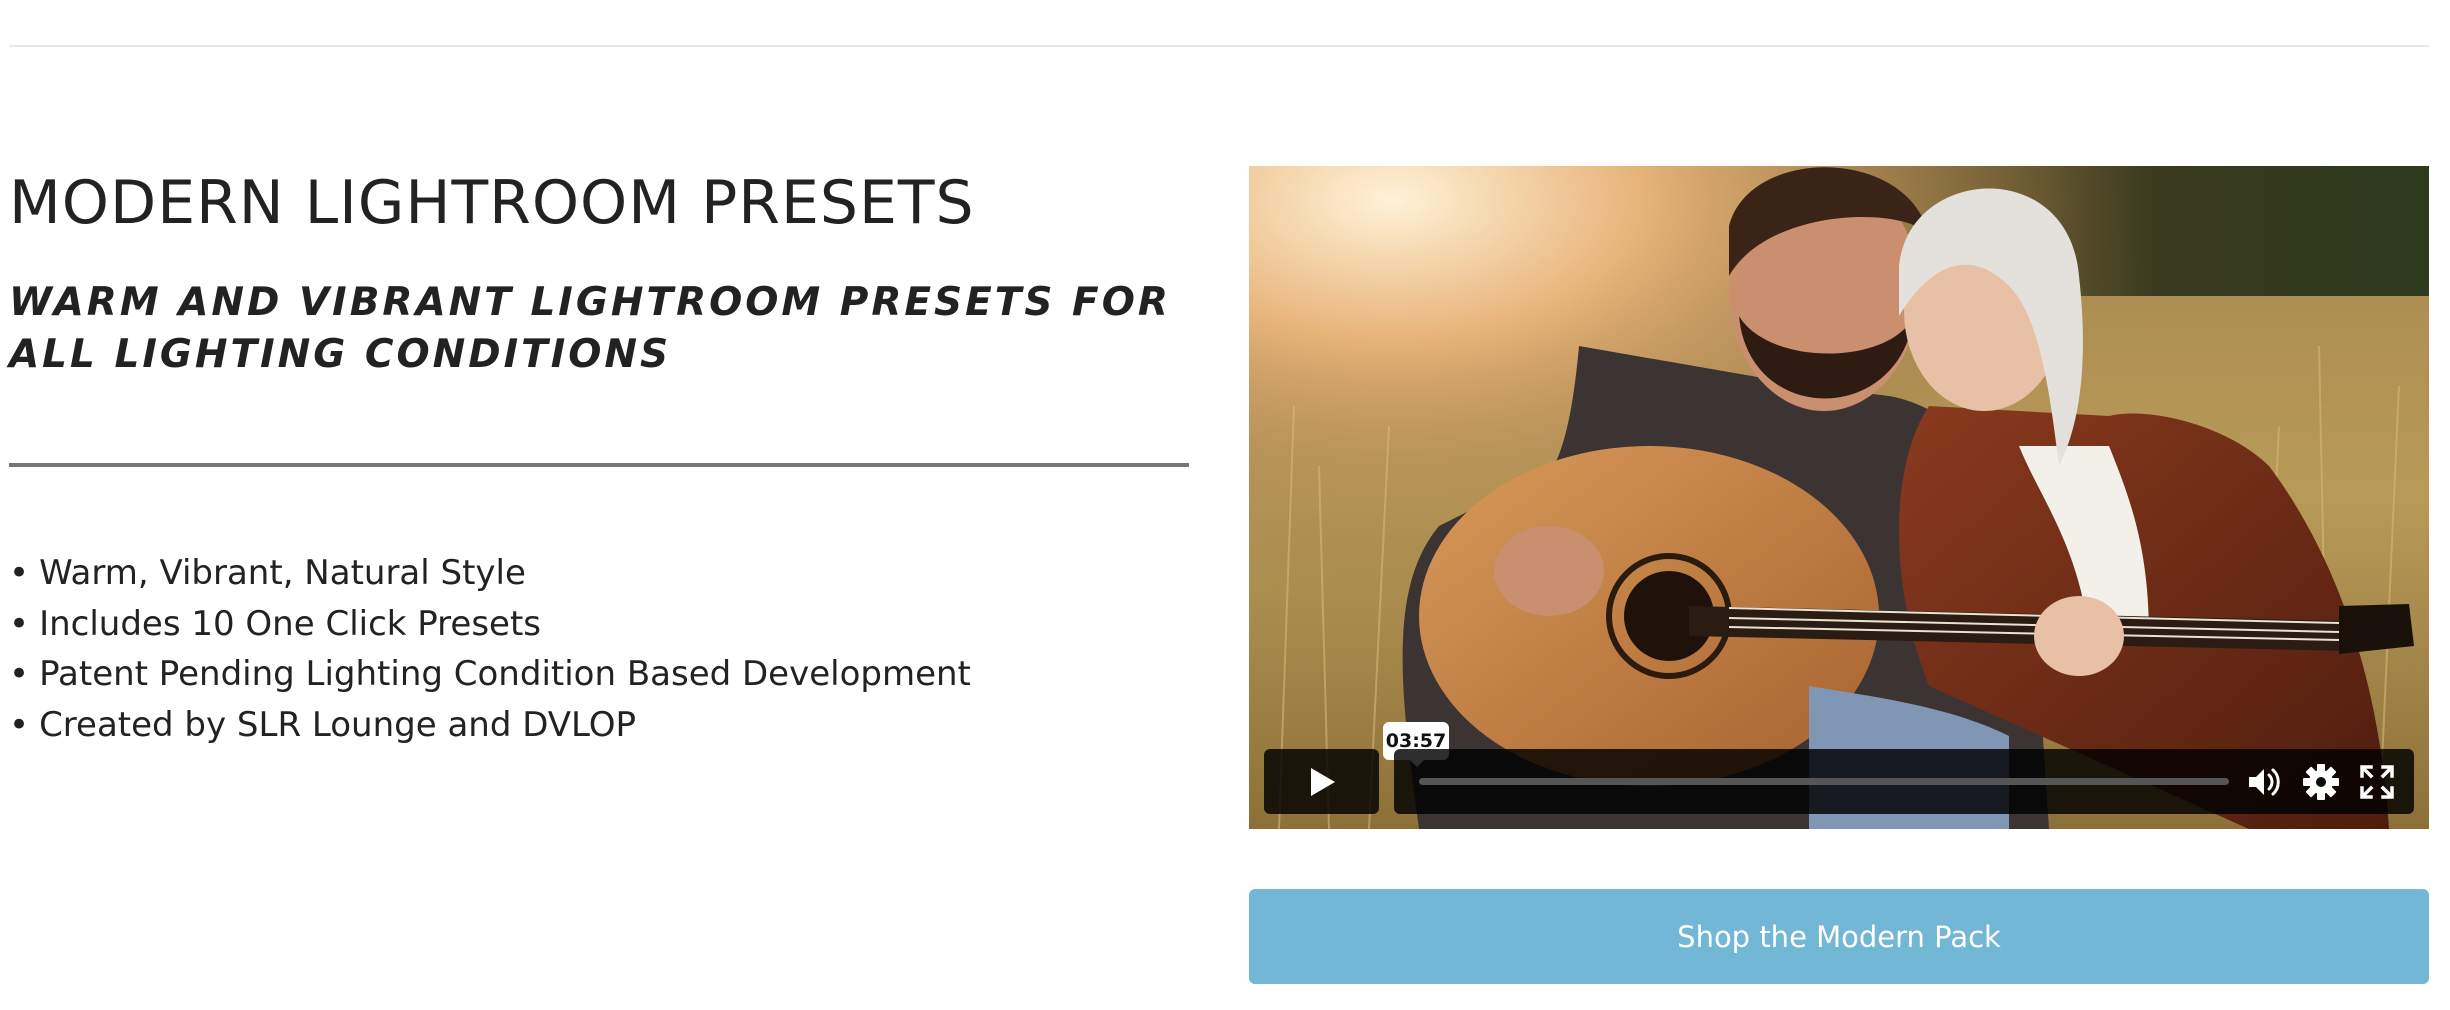 This screenshot has width=2450, height=1010. What do you see at coordinates (2264, 782) in the screenshot?
I see `volume-icon` at bounding box center [2264, 782].